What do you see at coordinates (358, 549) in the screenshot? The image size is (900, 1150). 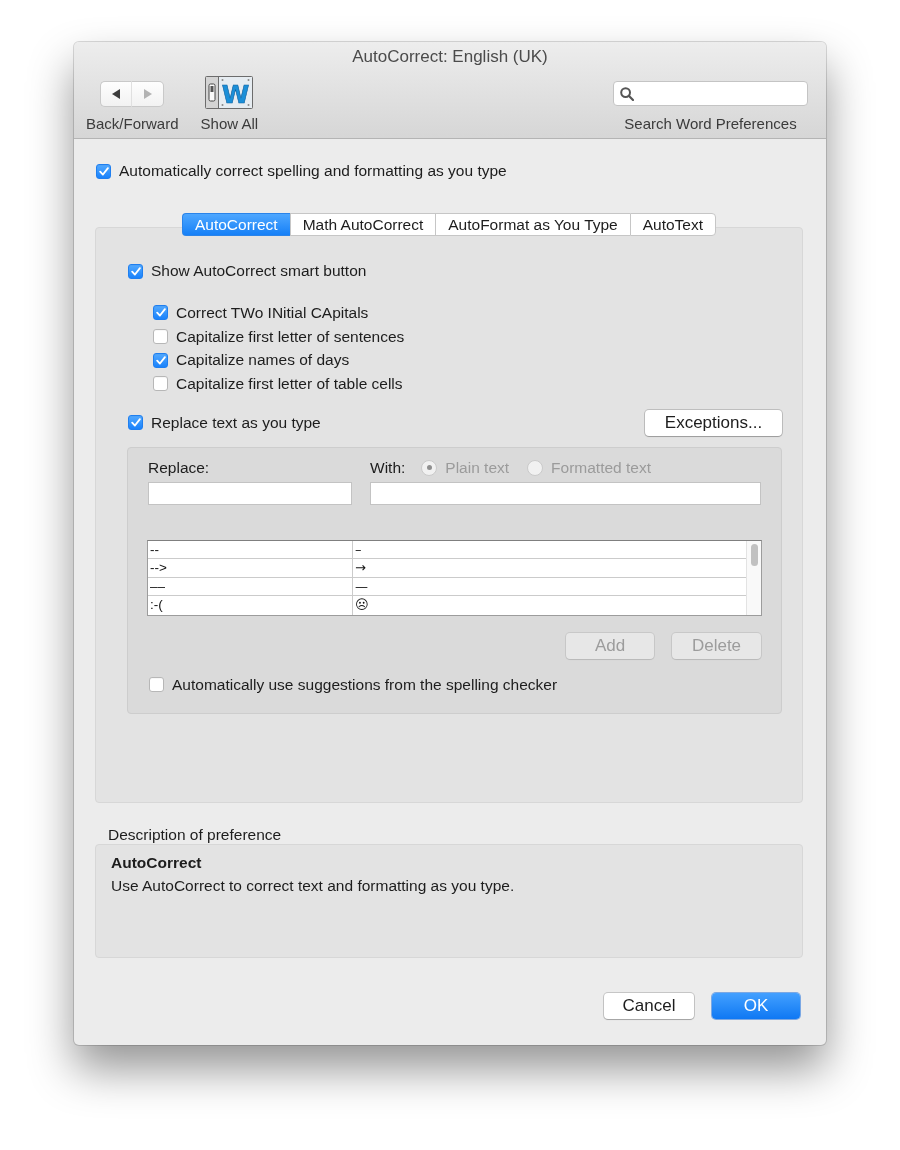 I see `table-cell-text: –` at bounding box center [358, 549].